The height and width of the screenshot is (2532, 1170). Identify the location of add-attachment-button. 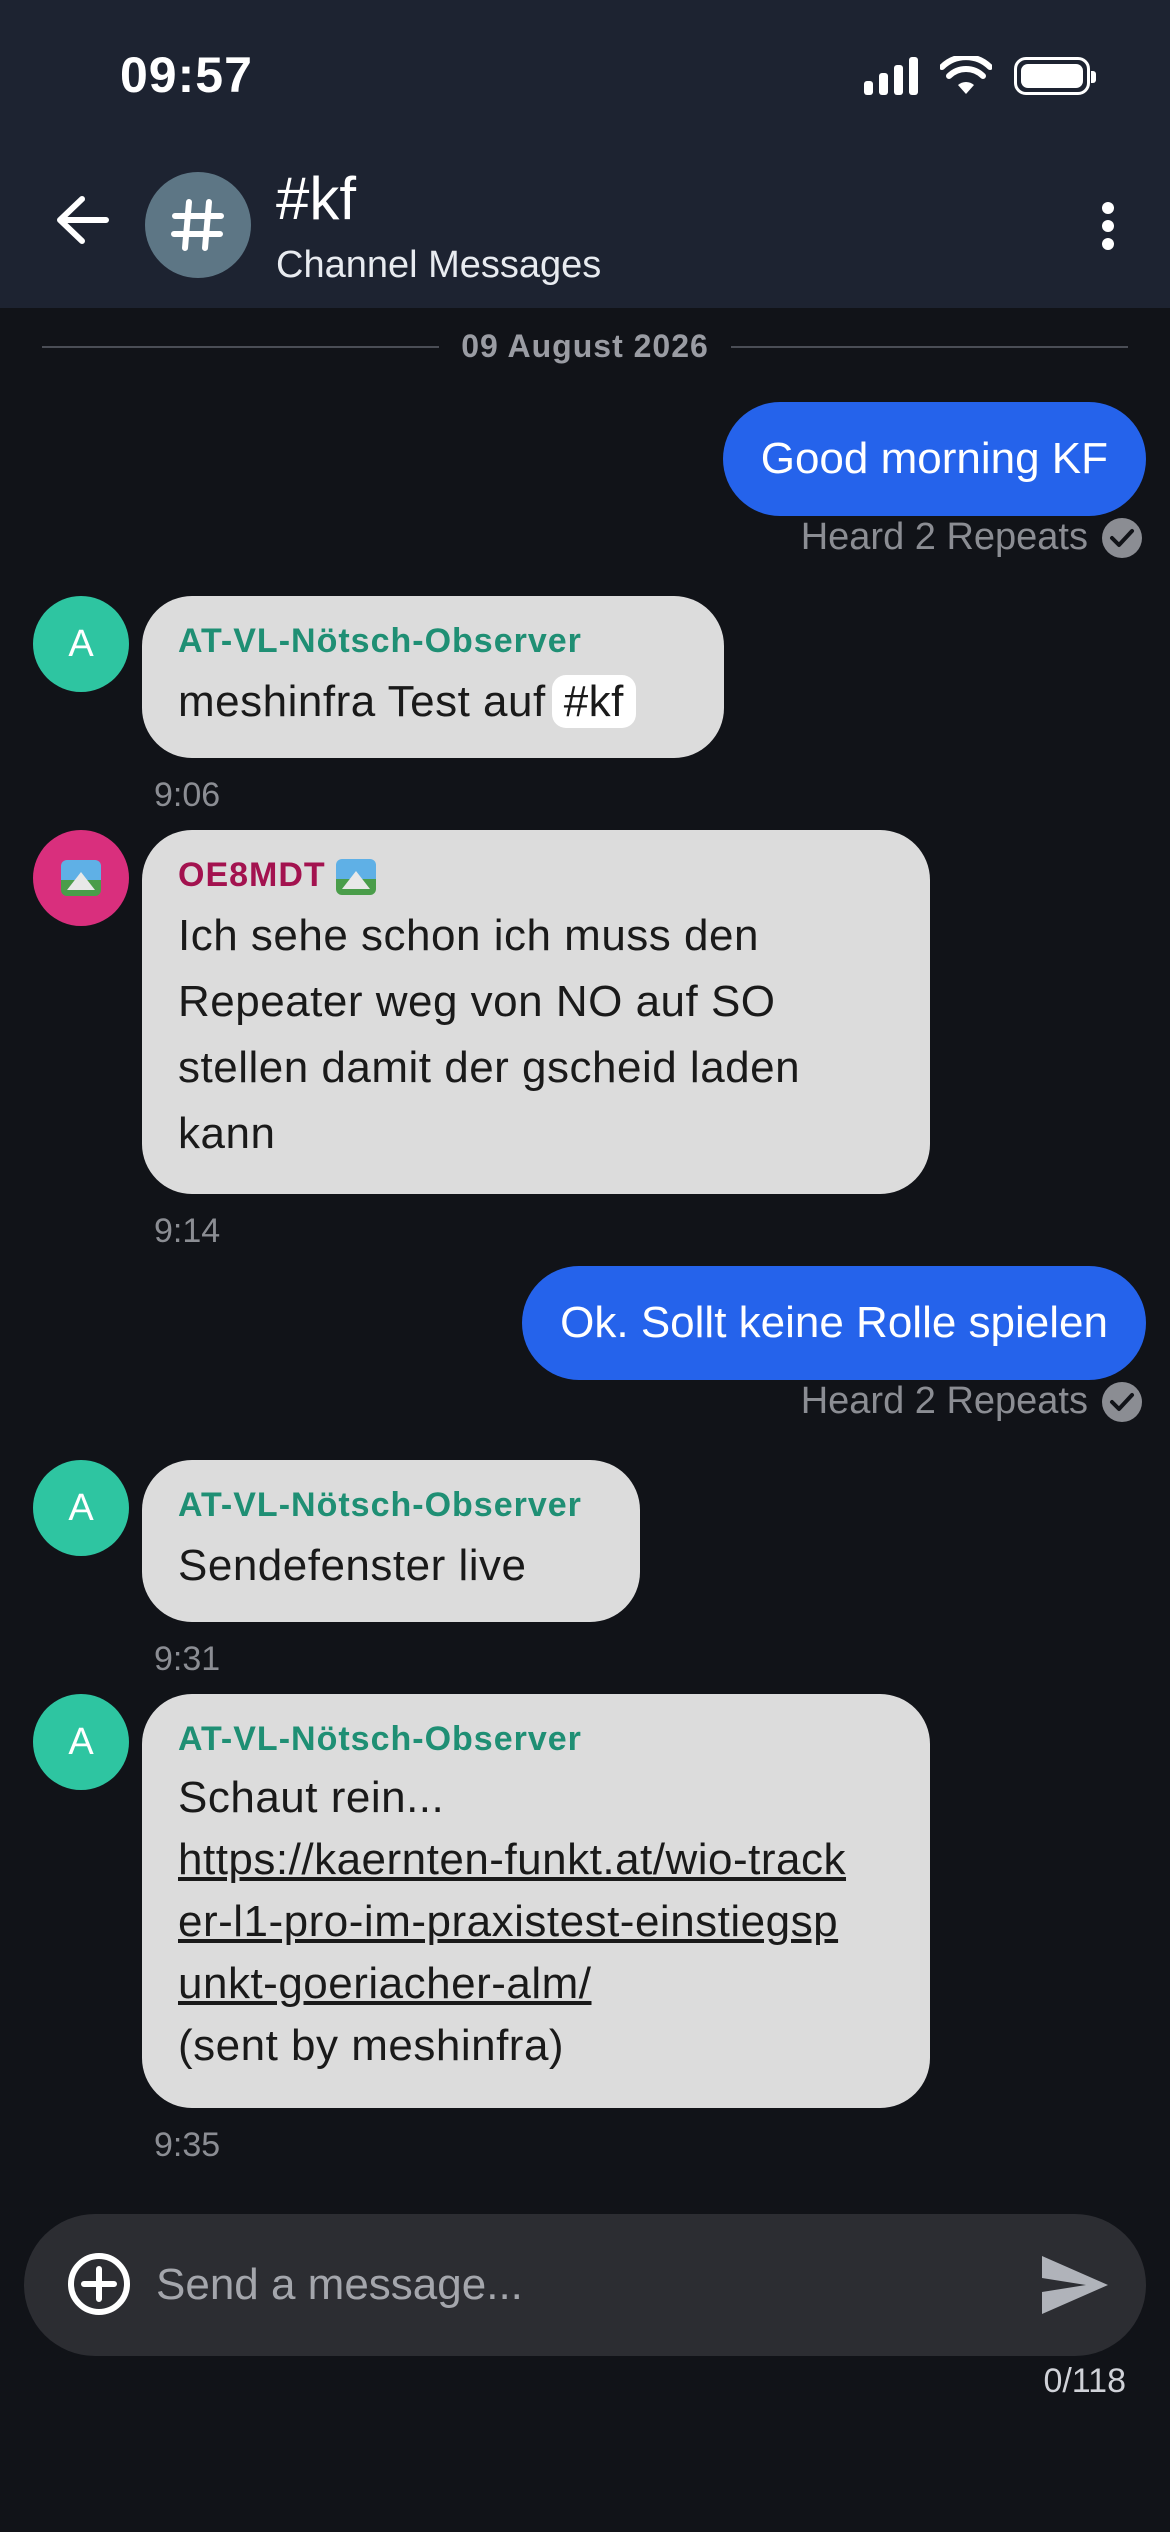
(99, 2284).